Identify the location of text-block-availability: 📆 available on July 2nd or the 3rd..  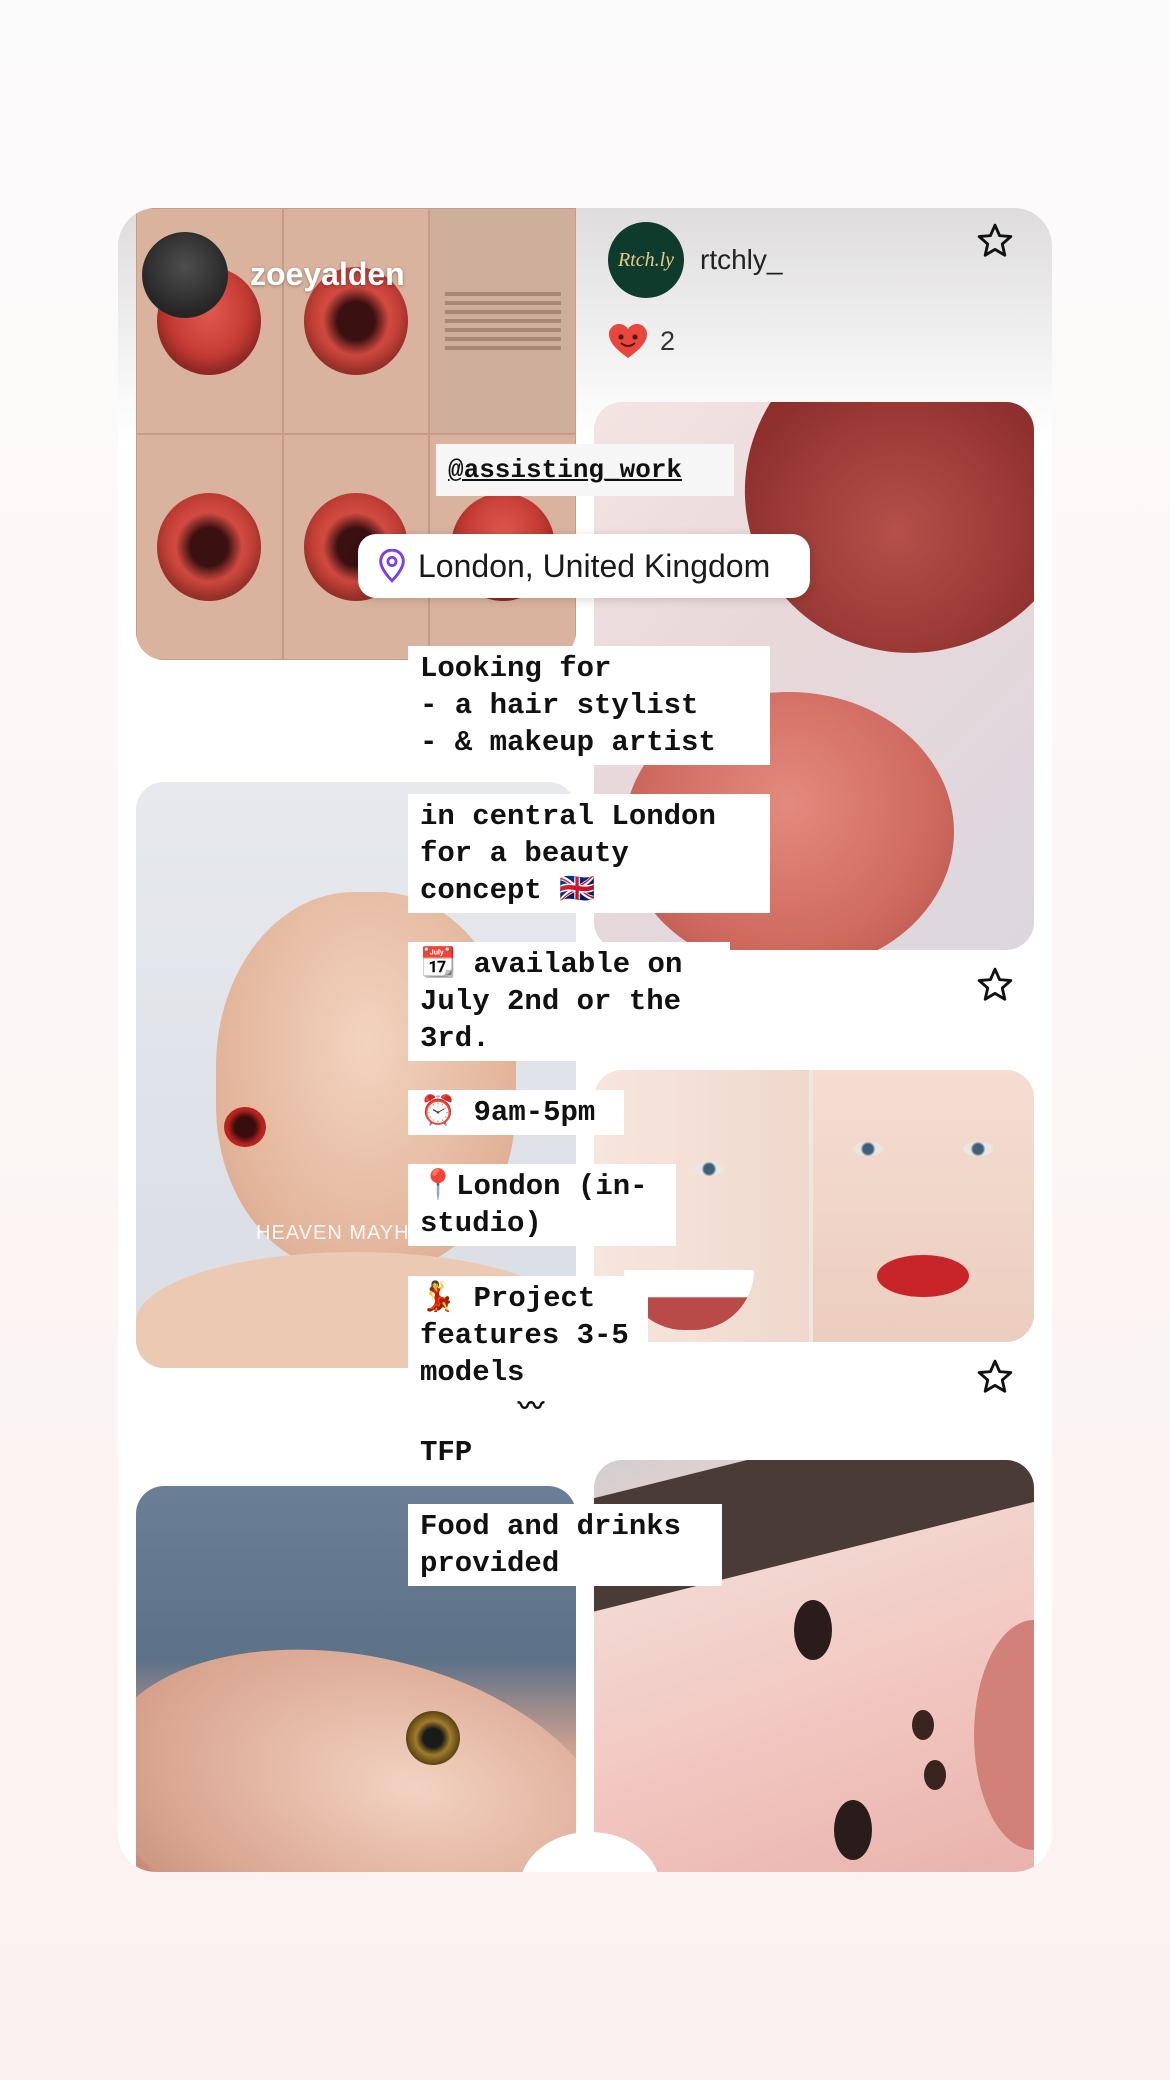
(569, 1001).